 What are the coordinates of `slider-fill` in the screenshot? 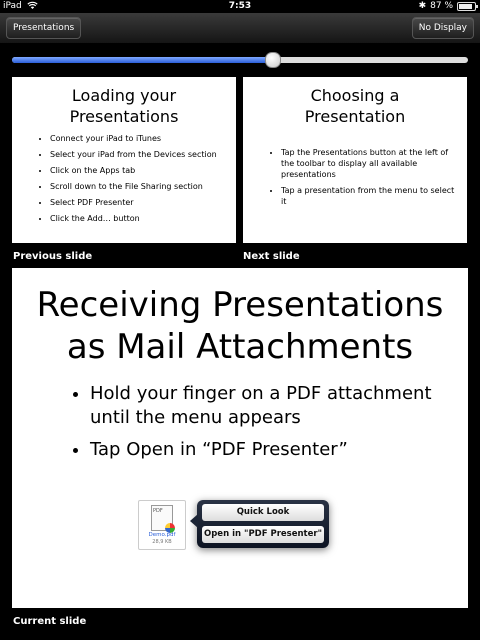 It's located at (142, 60).